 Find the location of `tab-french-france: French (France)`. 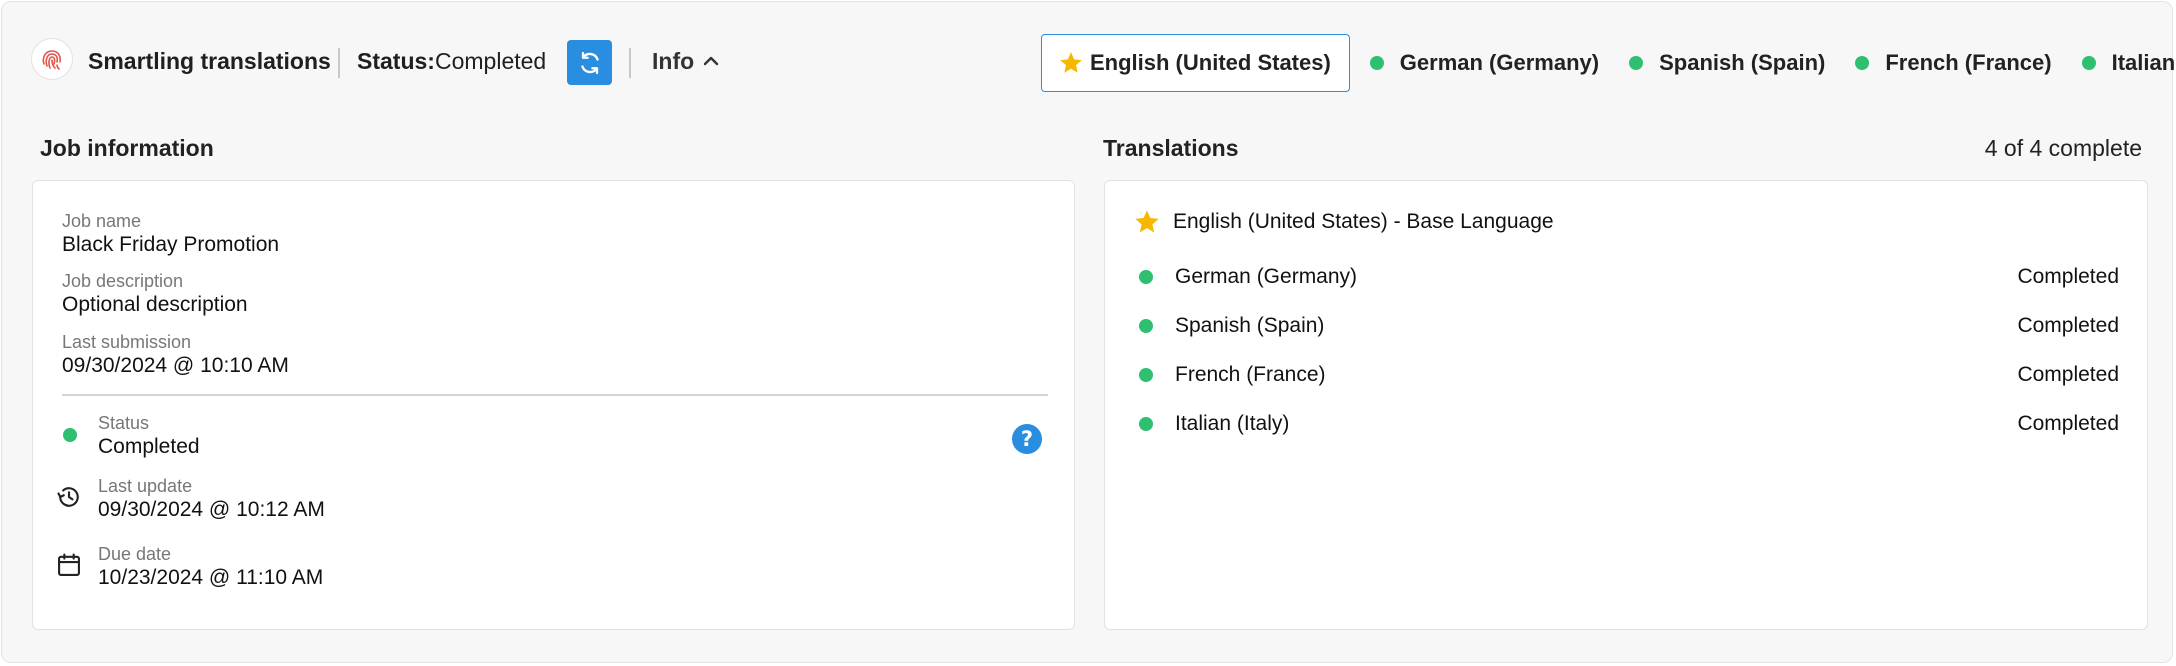

tab-french-france: French (France) is located at coordinates (1953, 63).